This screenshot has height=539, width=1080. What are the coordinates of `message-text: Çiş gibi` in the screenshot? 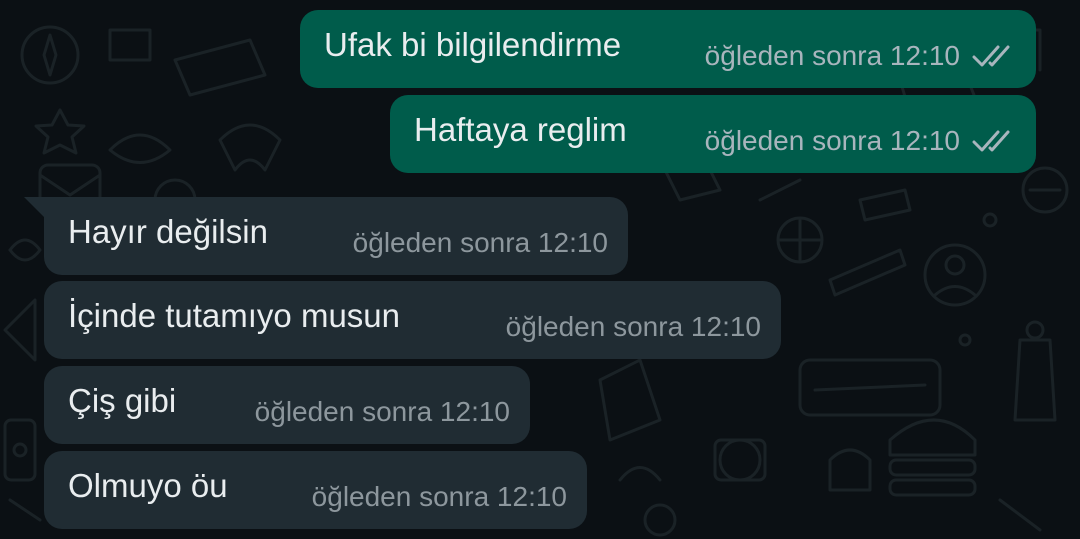 It's located at (122, 400).